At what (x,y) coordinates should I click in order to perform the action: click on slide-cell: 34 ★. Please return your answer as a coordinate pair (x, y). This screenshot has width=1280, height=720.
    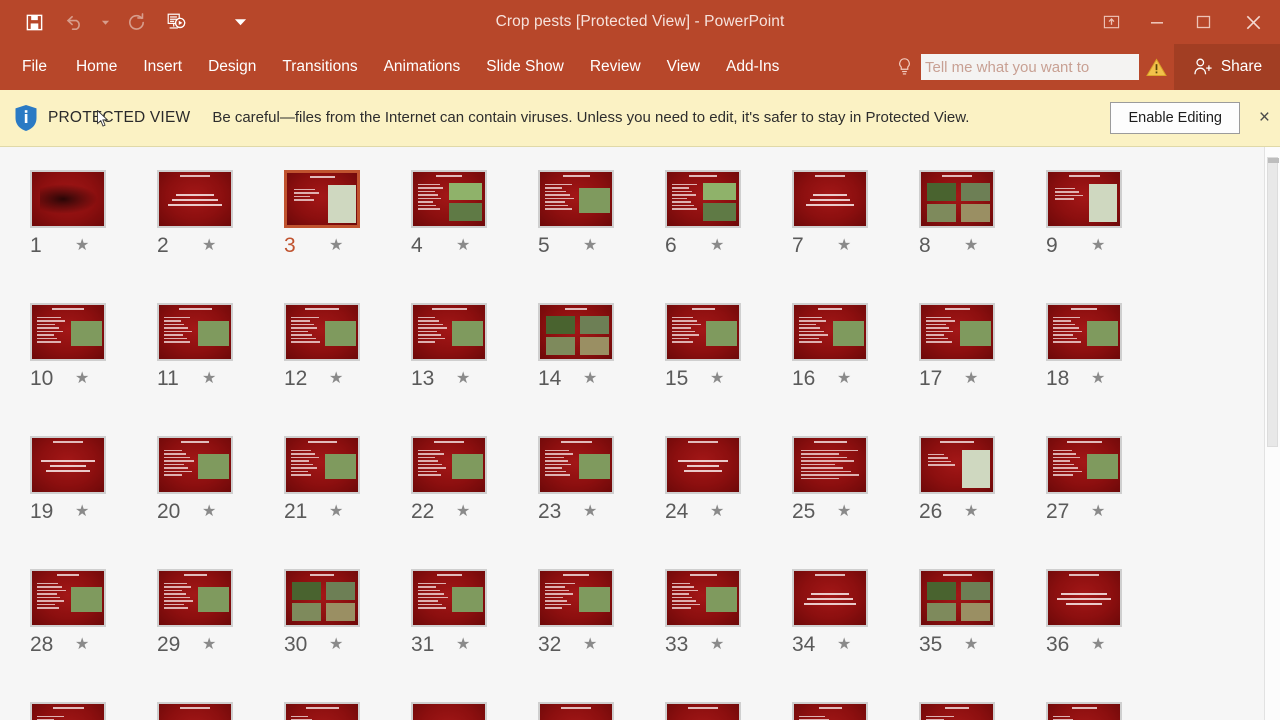
    Looking at the image, I should click on (855, 624).